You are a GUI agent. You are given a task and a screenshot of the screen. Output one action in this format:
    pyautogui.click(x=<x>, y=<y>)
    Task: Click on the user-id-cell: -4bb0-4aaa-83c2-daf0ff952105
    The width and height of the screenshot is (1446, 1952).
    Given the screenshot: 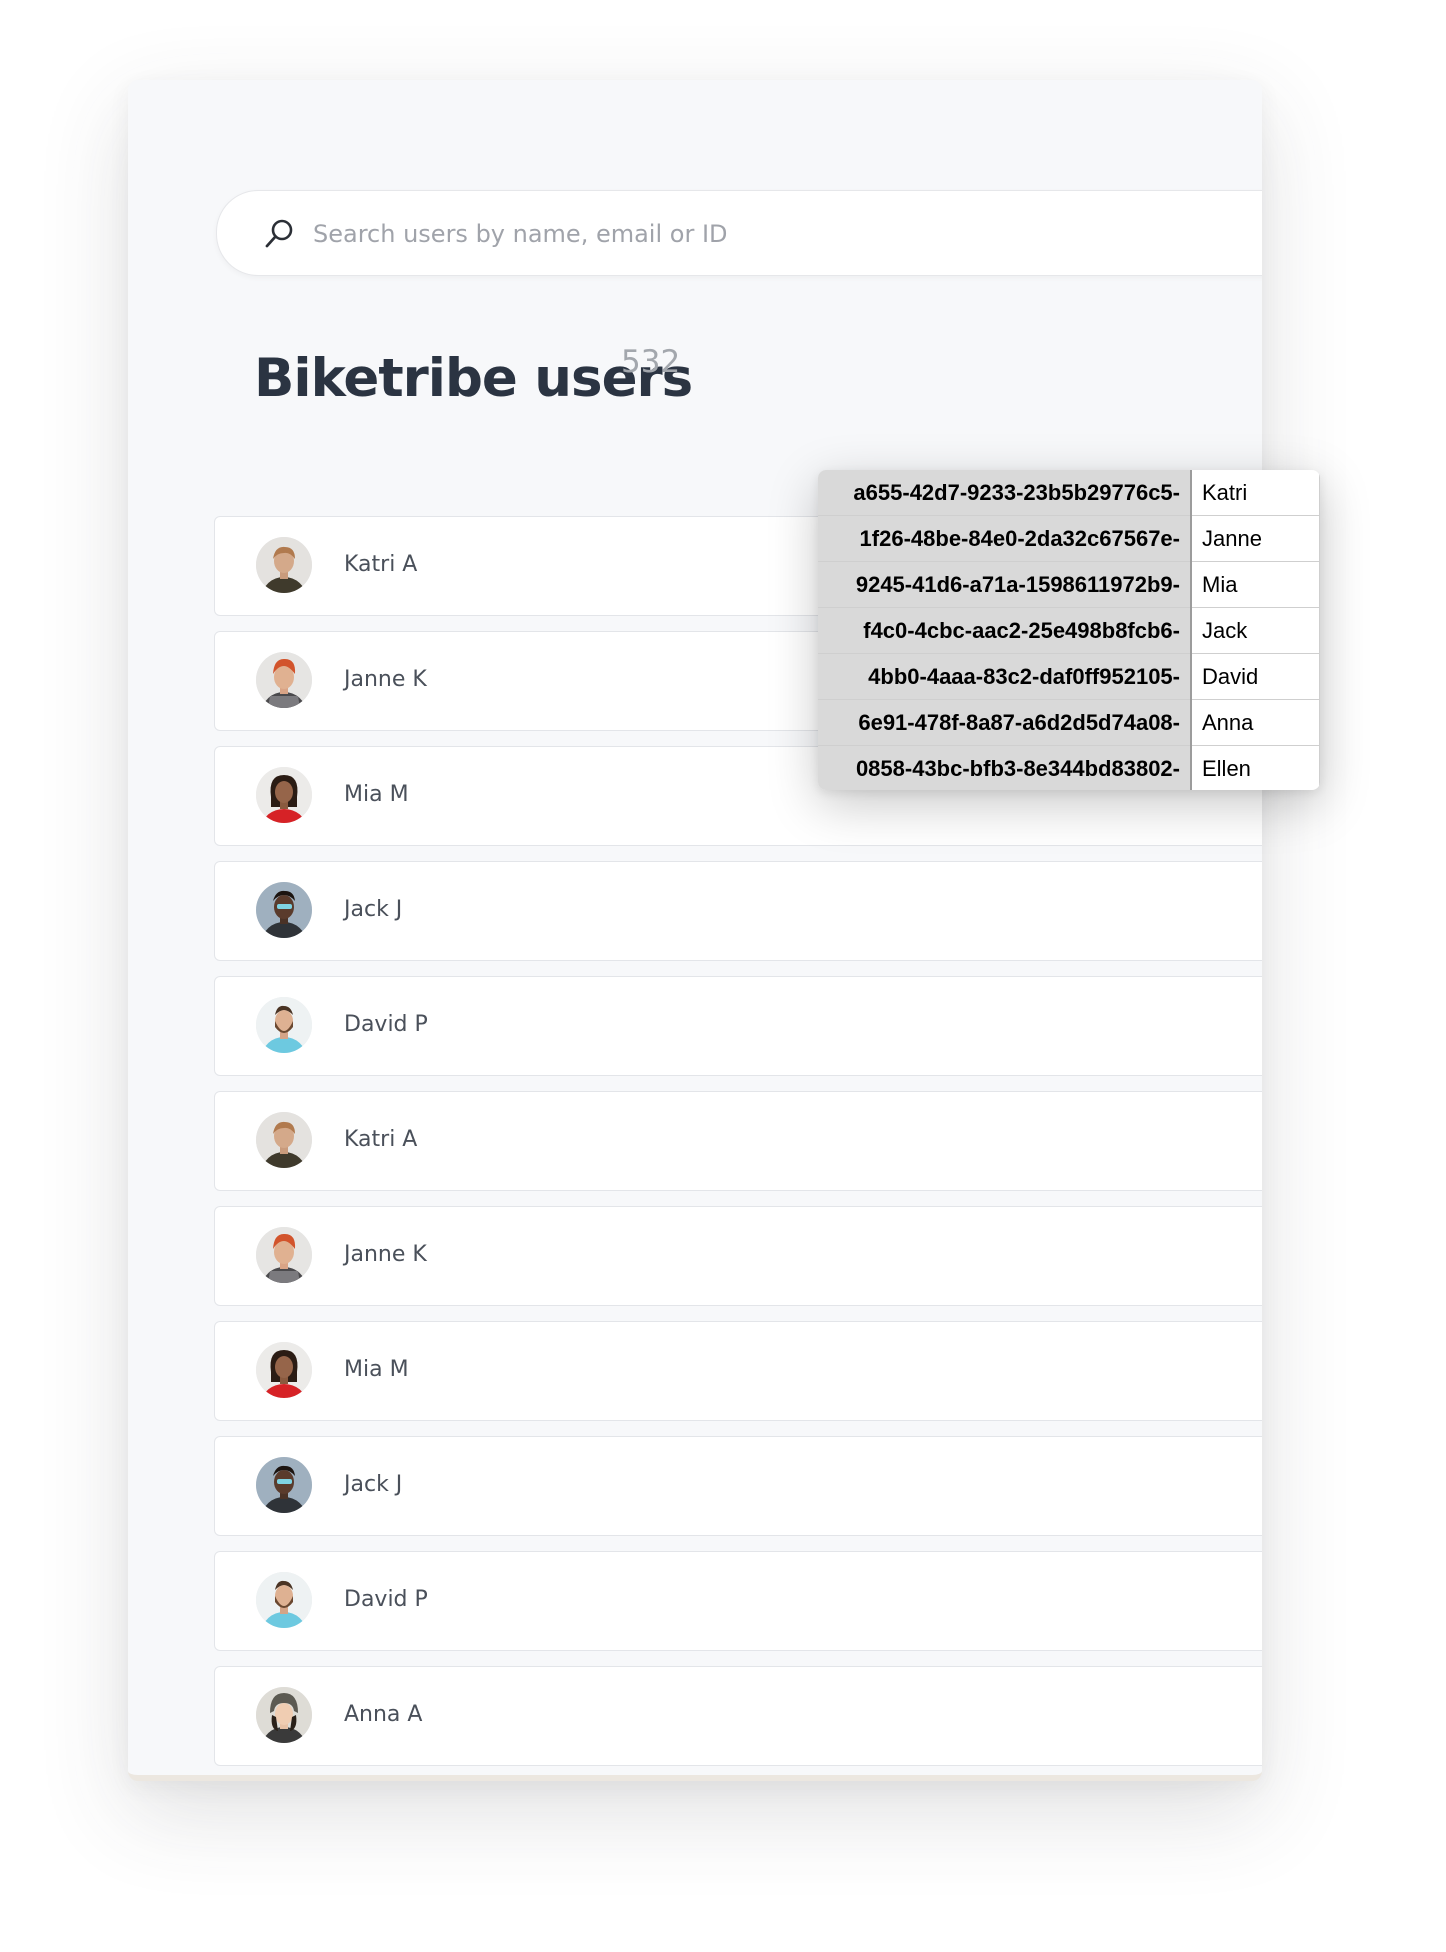 What is the action you would take?
    pyautogui.click(x=1005, y=676)
    